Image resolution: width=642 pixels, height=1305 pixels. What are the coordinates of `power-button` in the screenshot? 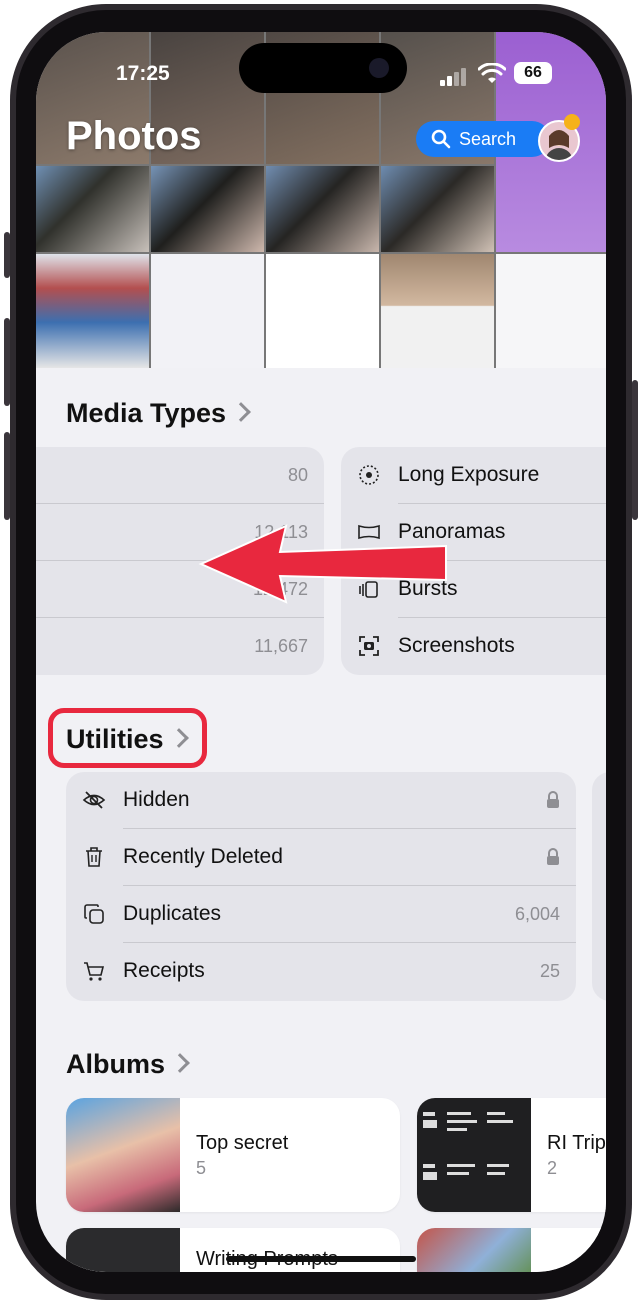 It's located at (635, 450).